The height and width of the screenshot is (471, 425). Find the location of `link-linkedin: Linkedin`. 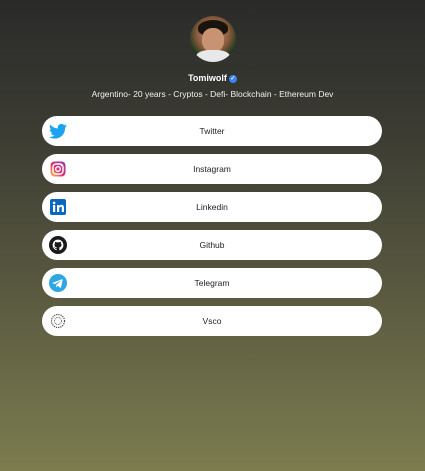

link-linkedin: Linkedin is located at coordinates (212, 207).